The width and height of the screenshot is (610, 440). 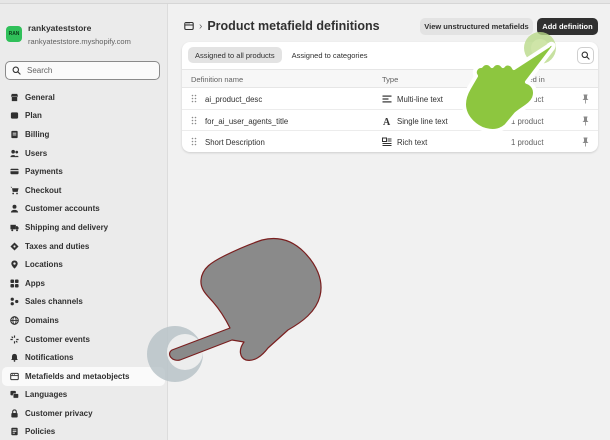 What do you see at coordinates (83, 357) in the screenshot?
I see `sidebar-item-notifications: Notifications` at bounding box center [83, 357].